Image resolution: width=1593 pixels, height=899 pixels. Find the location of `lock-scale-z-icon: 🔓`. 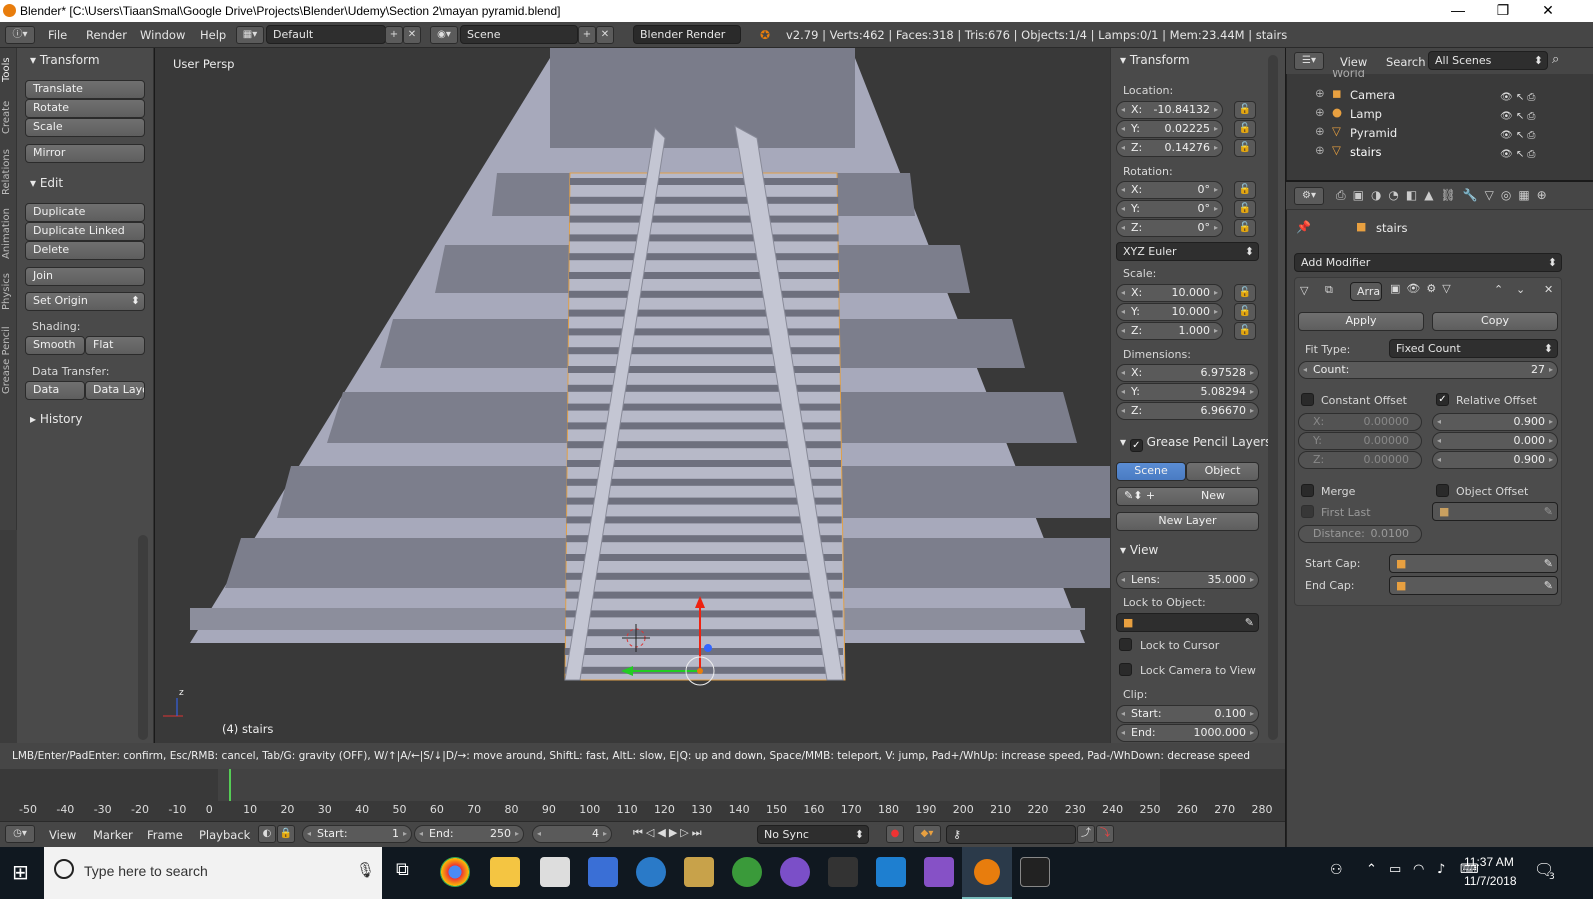

lock-scale-z-icon: 🔓 is located at coordinates (1245, 331).